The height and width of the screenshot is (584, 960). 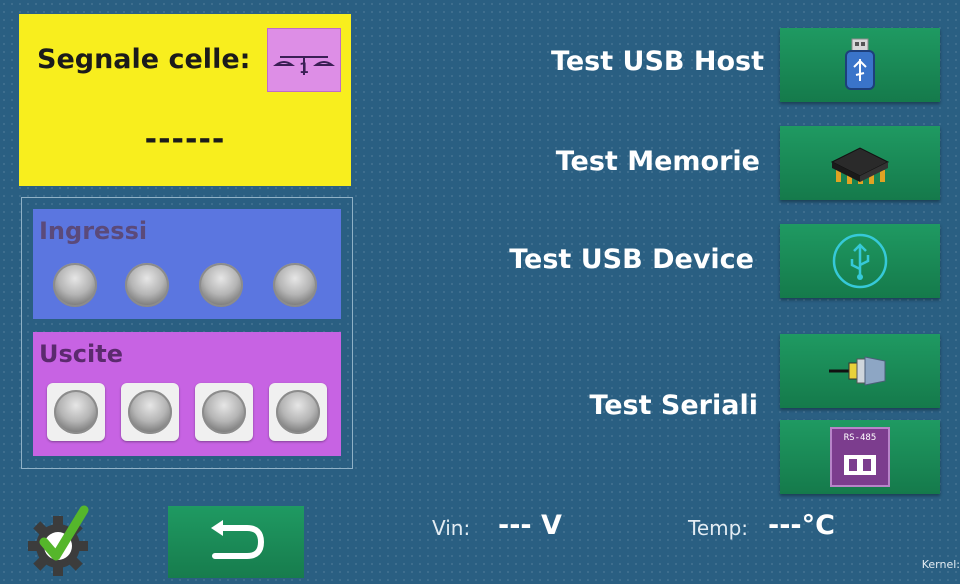 I want to click on settings-check-icon, so click(x=64, y=538).